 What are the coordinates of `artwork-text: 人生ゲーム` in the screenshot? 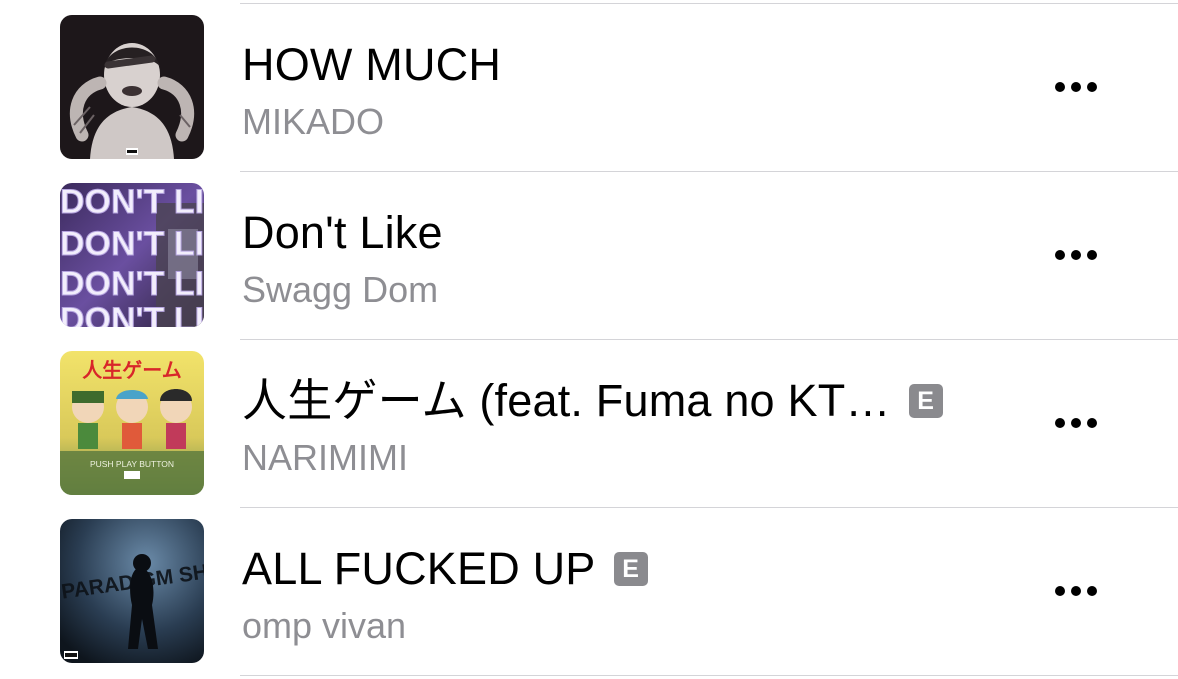 It's located at (131, 370).